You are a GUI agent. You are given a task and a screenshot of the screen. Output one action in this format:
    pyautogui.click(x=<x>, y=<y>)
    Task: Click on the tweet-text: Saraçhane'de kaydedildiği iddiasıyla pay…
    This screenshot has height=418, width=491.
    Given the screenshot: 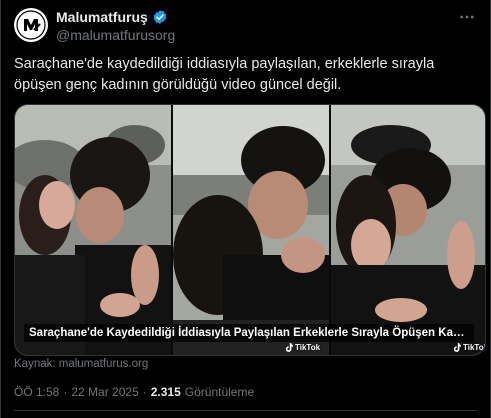 What is the action you would take?
    pyautogui.click(x=224, y=74)
    